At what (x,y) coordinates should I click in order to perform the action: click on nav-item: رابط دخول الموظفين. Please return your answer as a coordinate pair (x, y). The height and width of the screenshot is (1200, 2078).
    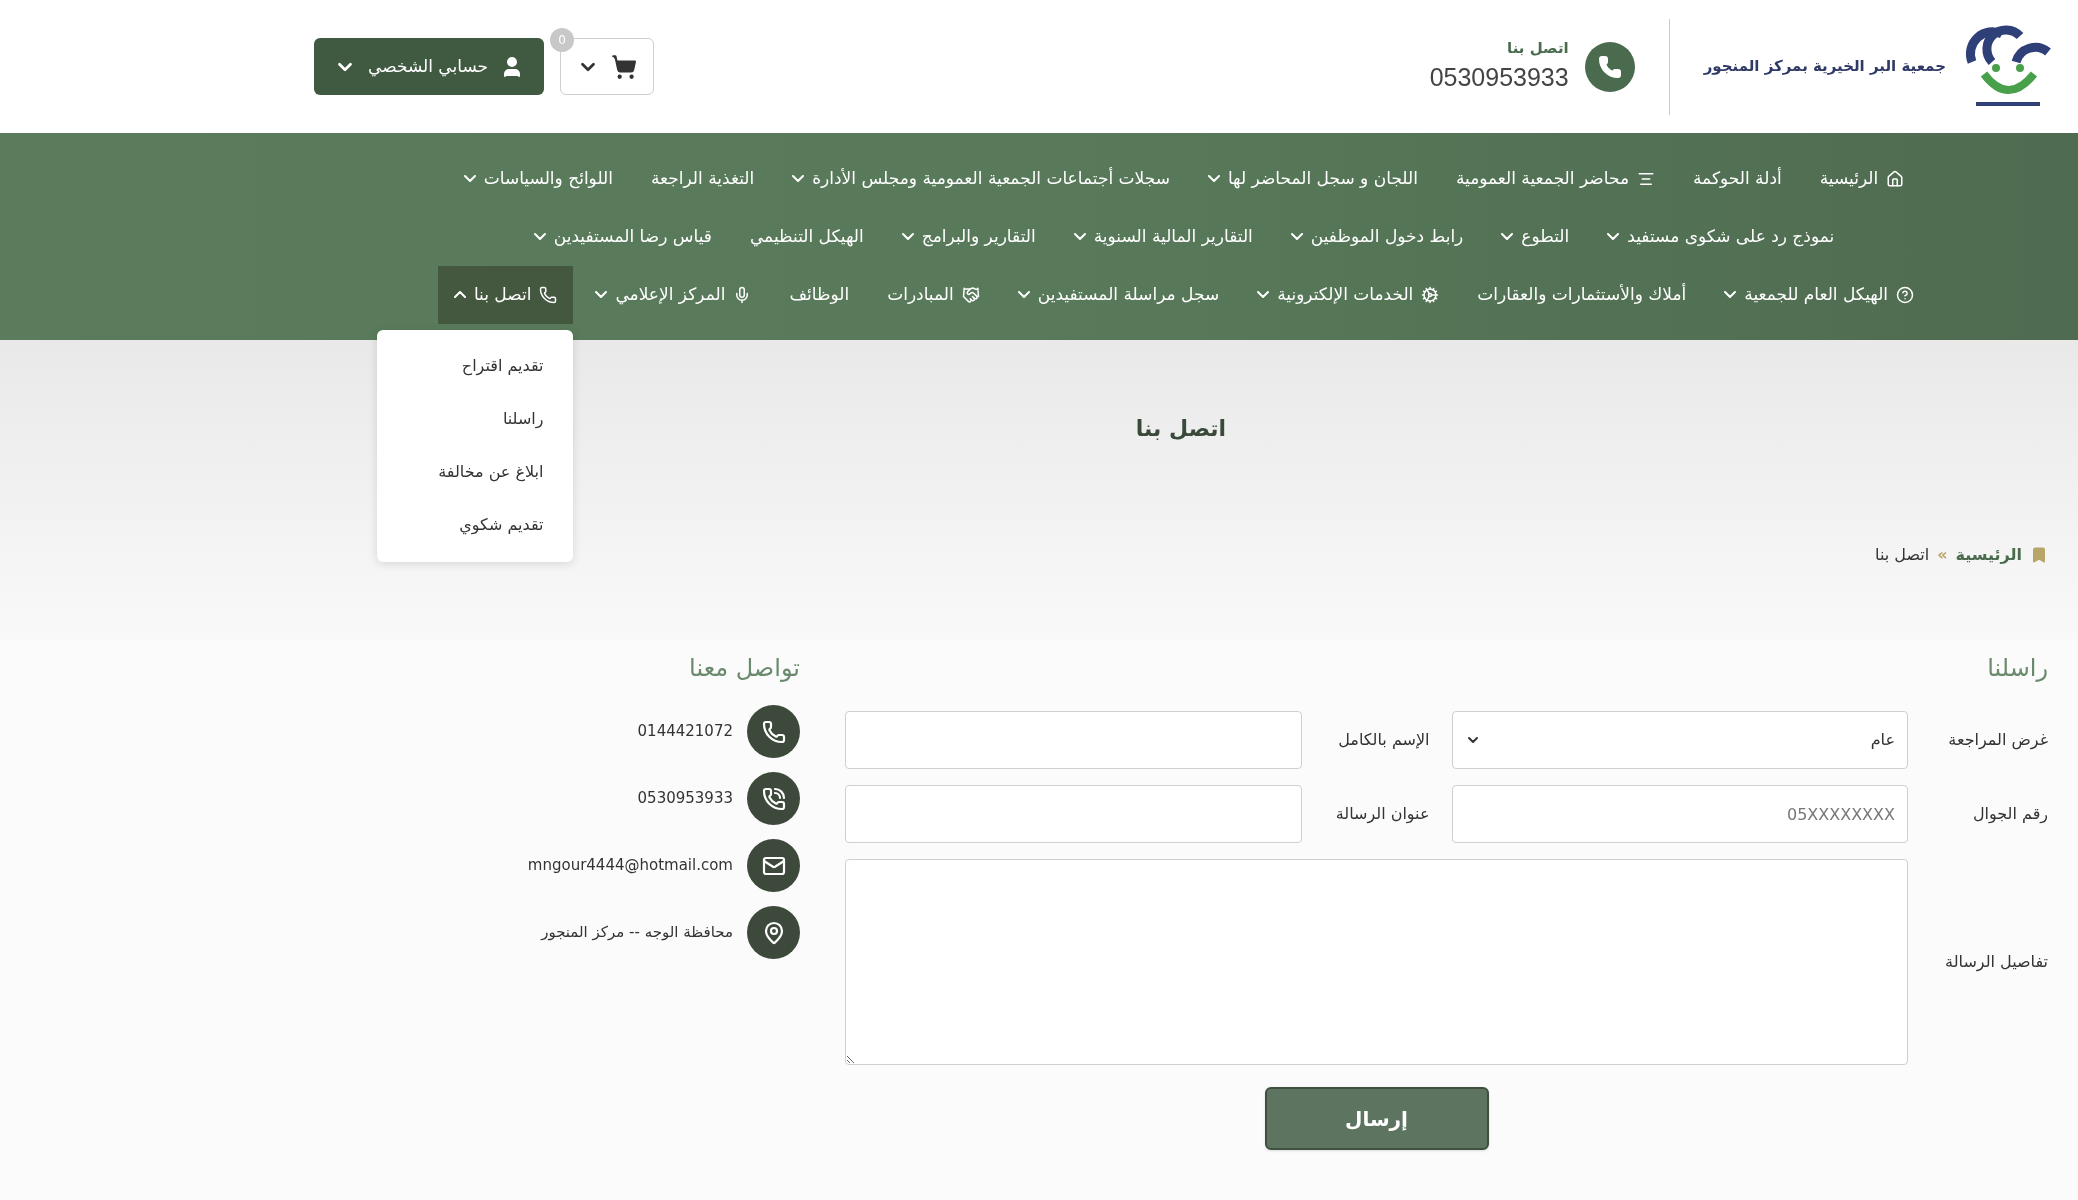
    Looking at the image, I should click on (1377, 236).